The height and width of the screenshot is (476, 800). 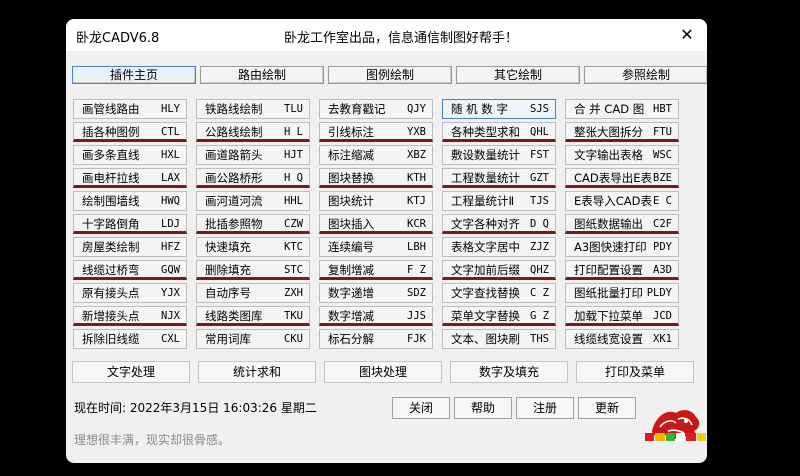 What do you see at coordinates (499, 316) in the screenshot?
I see `command-button: 菜单文字替换 G Z` at bounding box center [499, 316].